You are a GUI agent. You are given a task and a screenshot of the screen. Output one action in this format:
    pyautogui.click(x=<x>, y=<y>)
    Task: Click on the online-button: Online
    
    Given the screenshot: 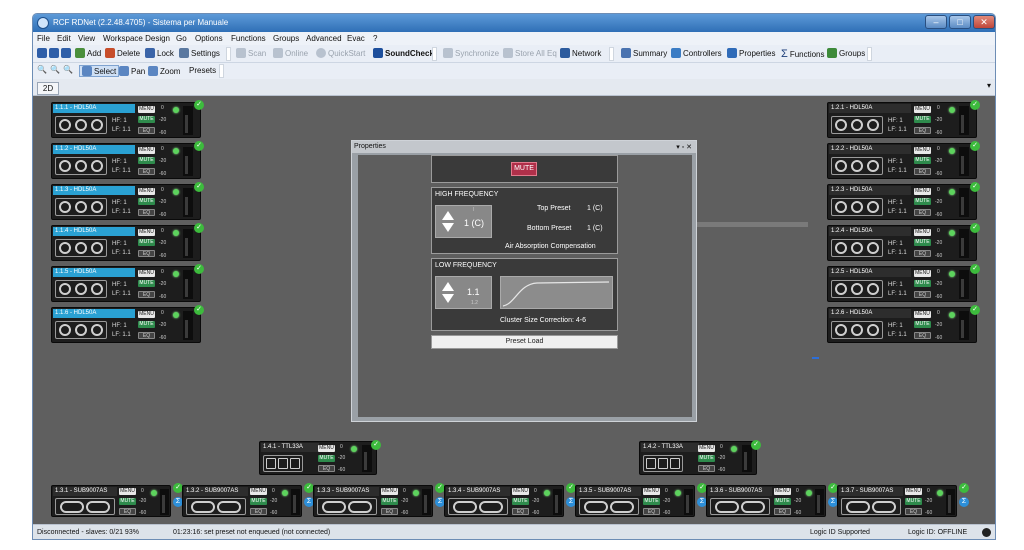 What is the action you would take?
    pyautogui.click(x=290, y=53)
    